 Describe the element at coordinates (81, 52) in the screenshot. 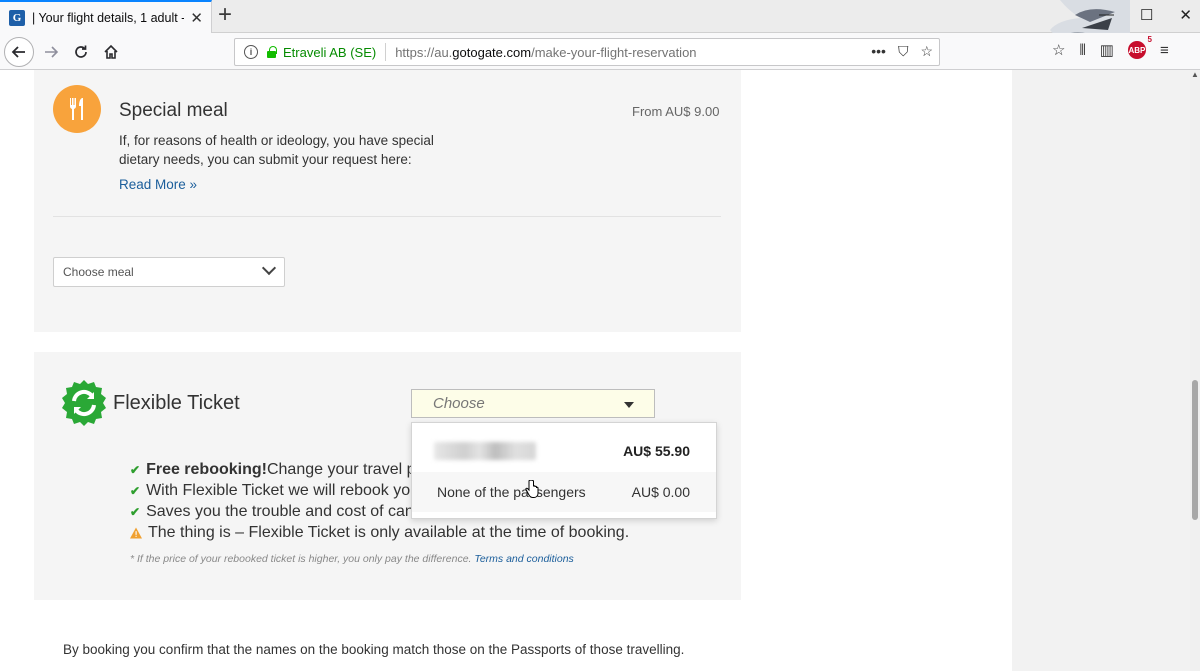

I see `reload-icon` at that location.